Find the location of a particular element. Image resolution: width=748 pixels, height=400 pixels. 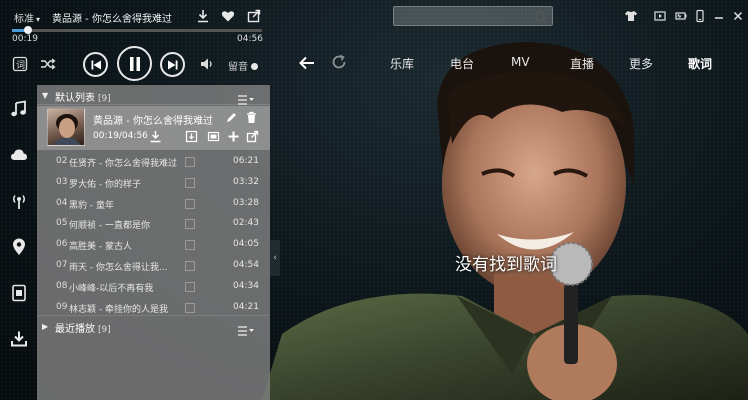

trash-icon is located at coordinates (251, 117).